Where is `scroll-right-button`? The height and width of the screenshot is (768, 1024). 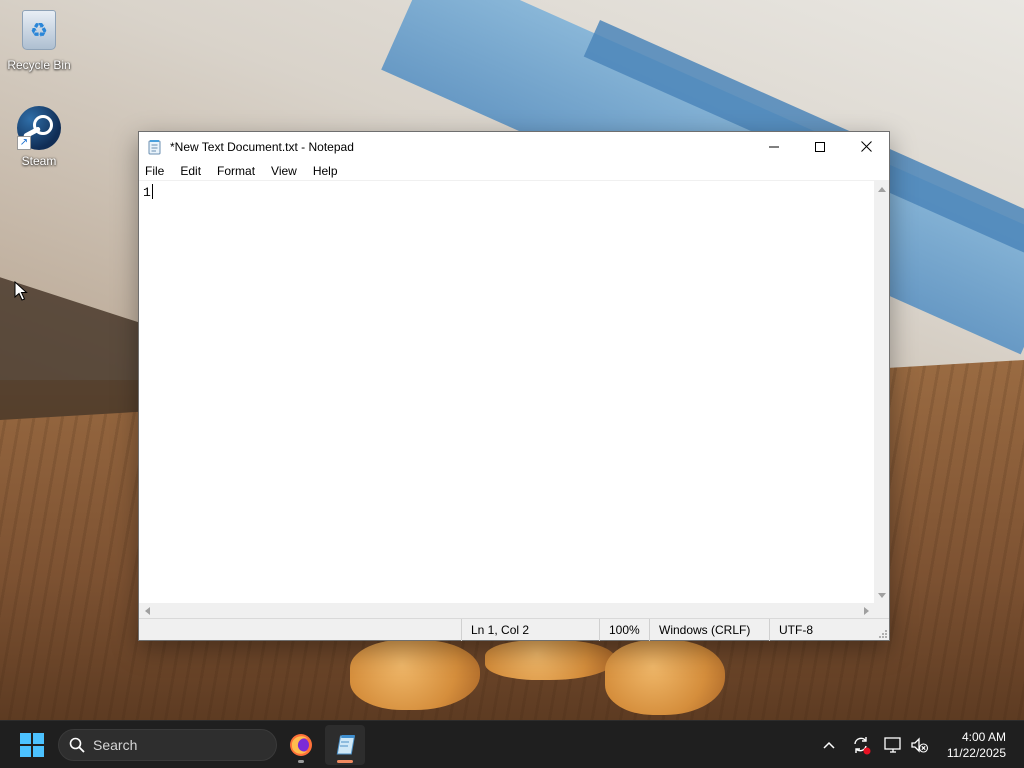
scroll-right-button is located at coordinates (866, 610).